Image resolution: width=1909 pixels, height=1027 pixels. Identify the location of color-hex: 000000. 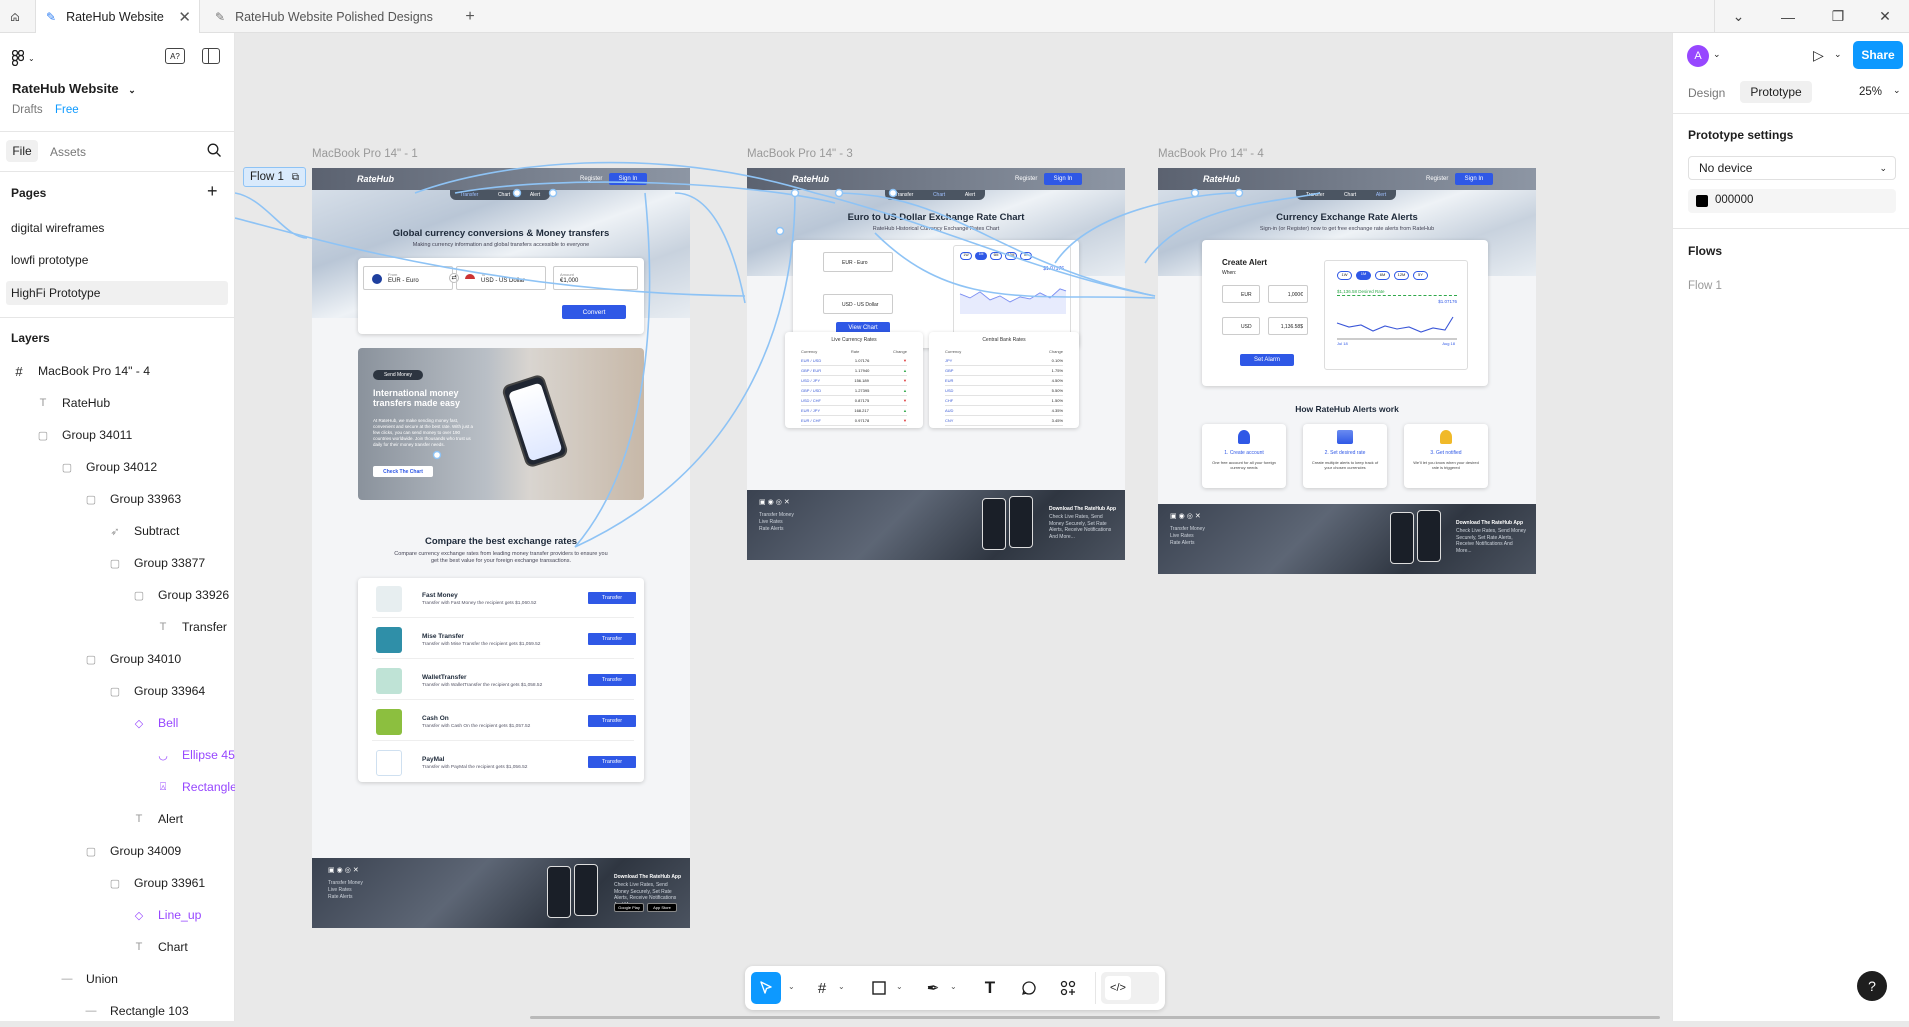
(1734, 200).